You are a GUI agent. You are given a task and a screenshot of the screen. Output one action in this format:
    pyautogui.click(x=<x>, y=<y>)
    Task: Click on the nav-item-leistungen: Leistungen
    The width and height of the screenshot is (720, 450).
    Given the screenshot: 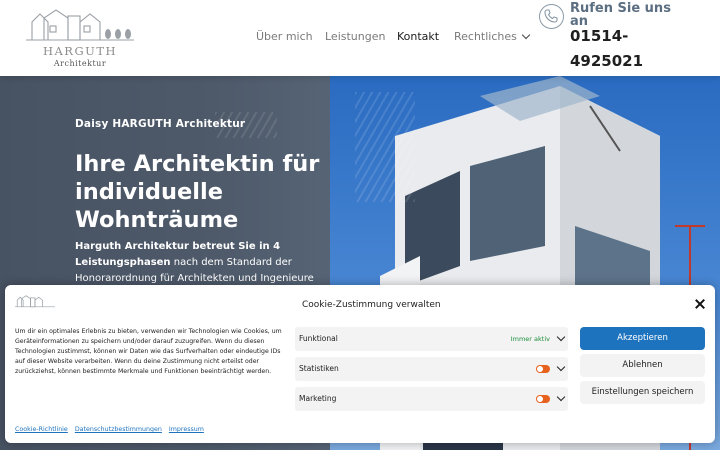 What is the action you would take?
    pyautogui.click(x=355, y=36)
    